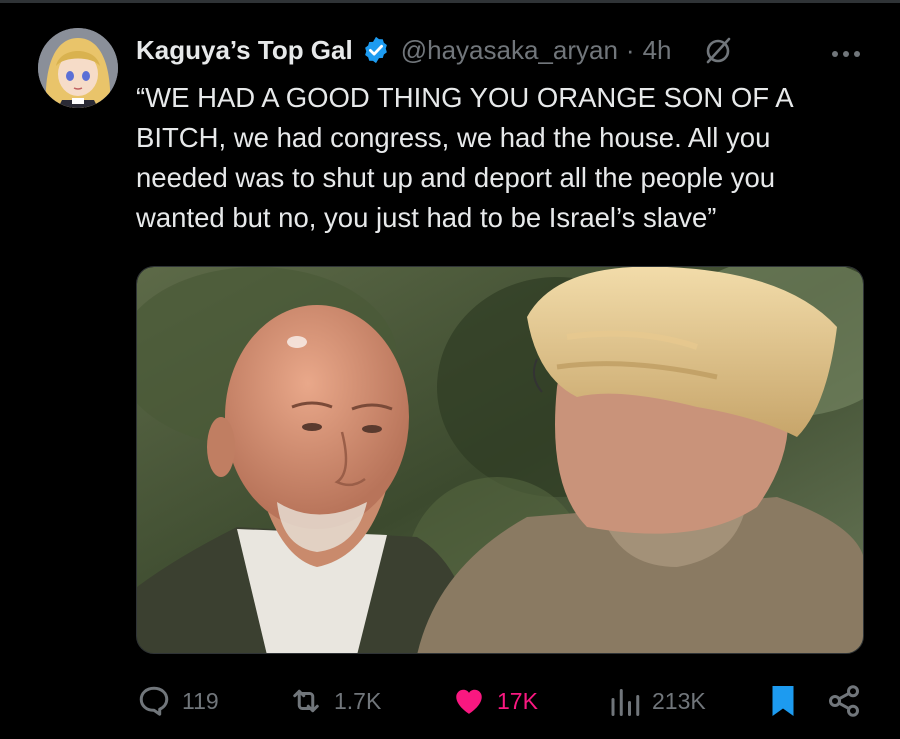  I want to click on more-icon, so click(846, 51).